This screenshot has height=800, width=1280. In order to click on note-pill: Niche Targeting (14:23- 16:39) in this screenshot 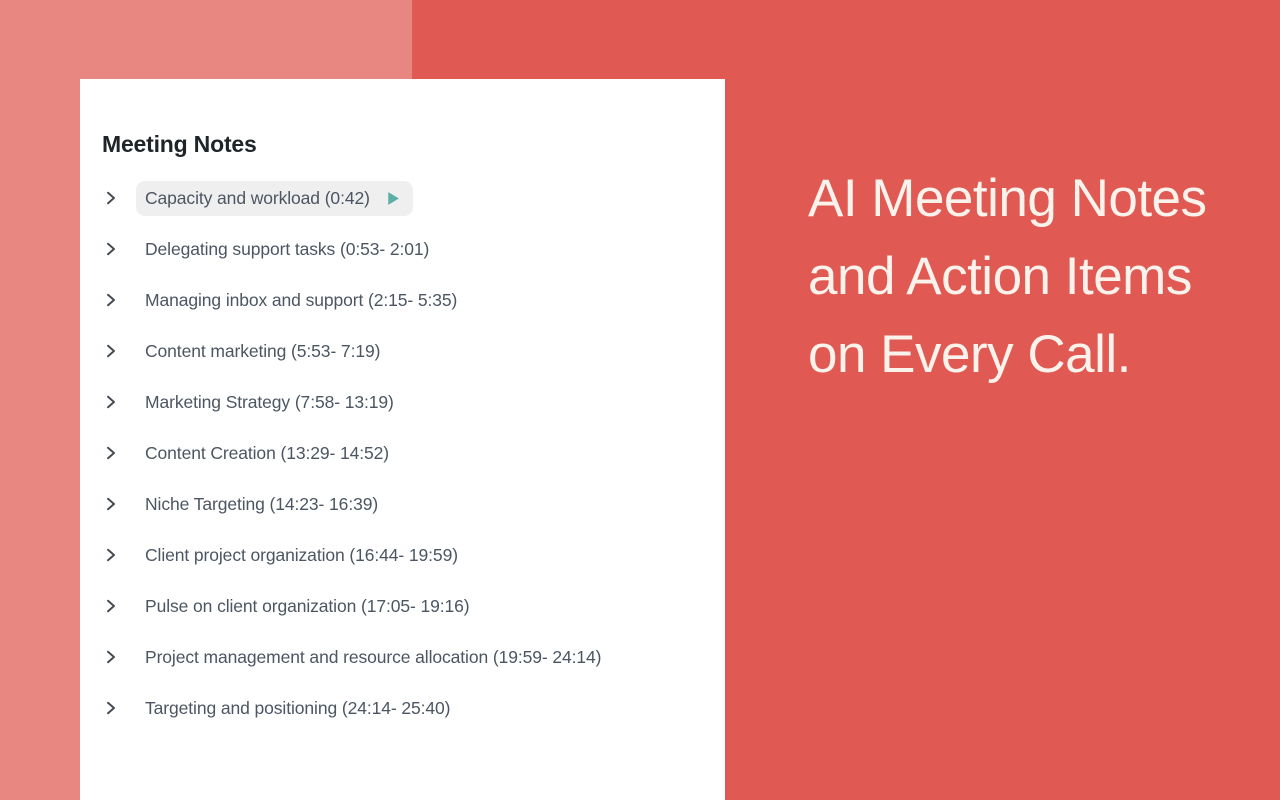, I will do `click(263, 504)`.